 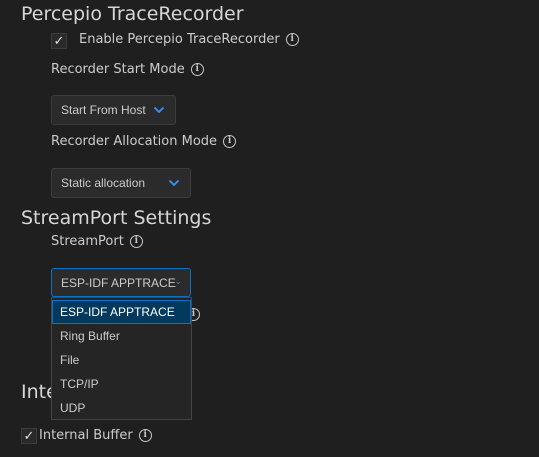 I want to click on enable-percepio-text: Enable Percepio TraceRecorder, so click(x=179, y=39).